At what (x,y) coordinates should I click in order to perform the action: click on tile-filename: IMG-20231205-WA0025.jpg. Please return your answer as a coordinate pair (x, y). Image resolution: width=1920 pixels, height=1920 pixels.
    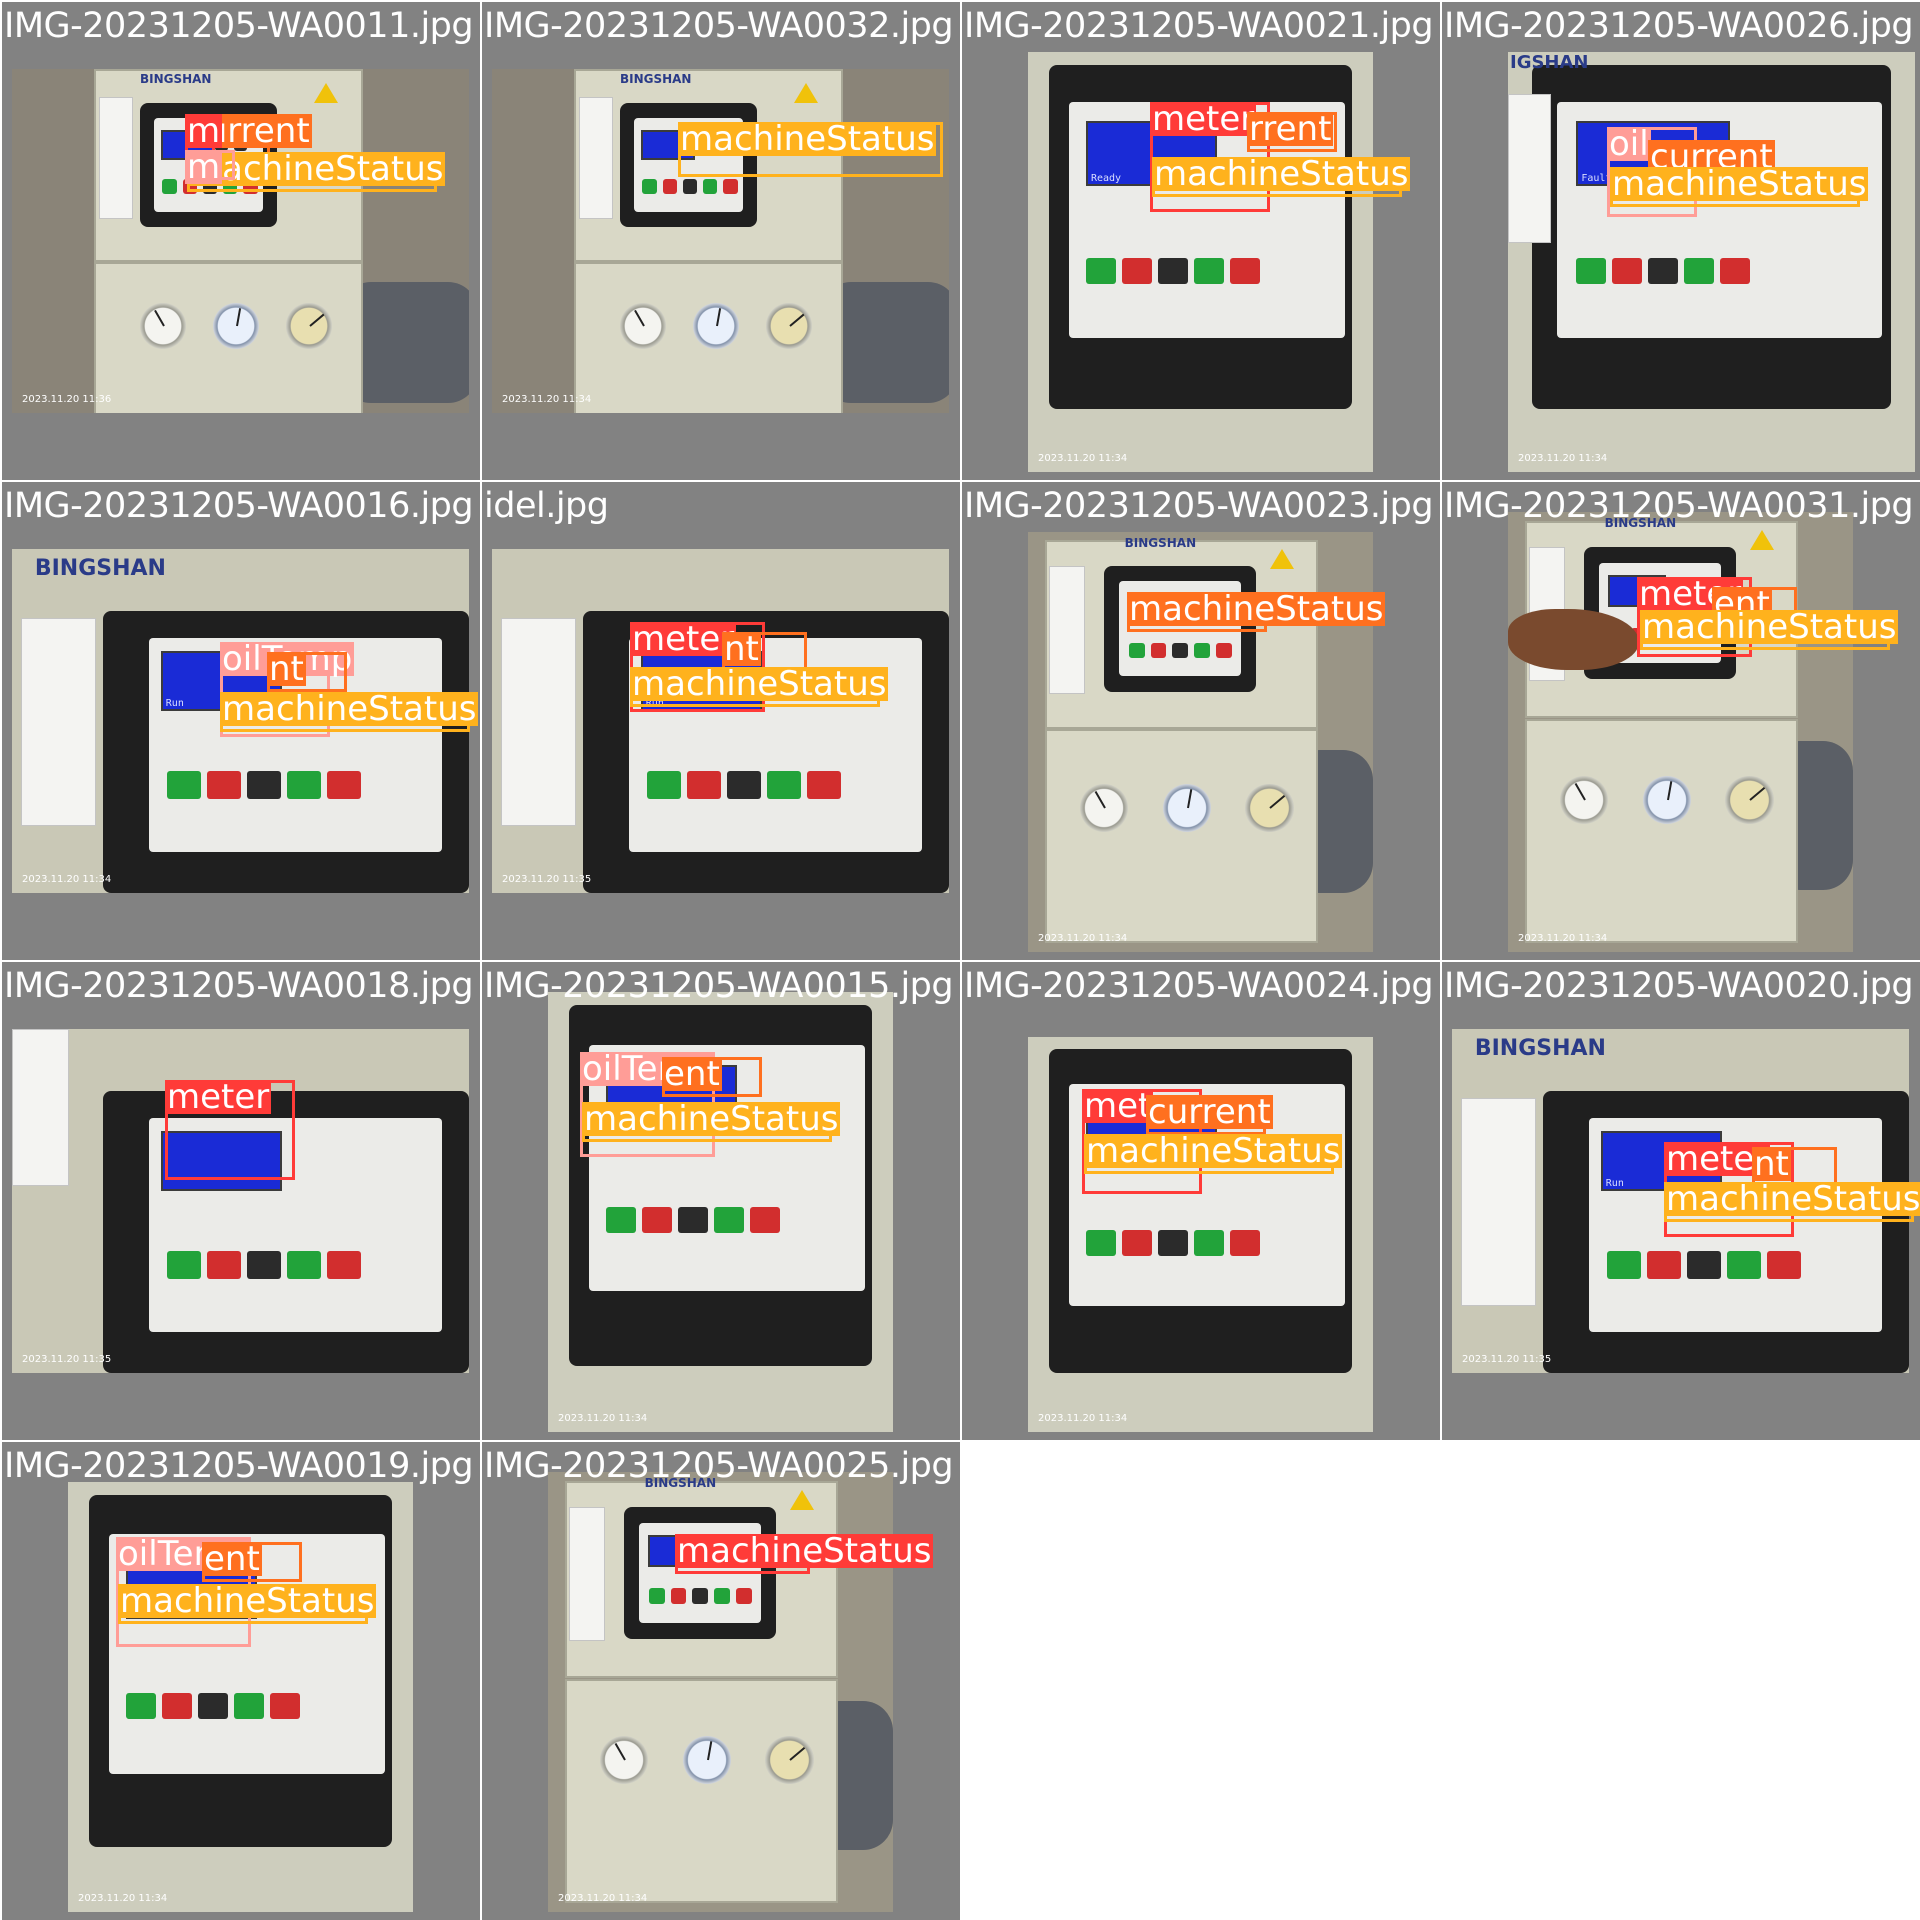
    Looking at the image, I should click on (719, 1466).